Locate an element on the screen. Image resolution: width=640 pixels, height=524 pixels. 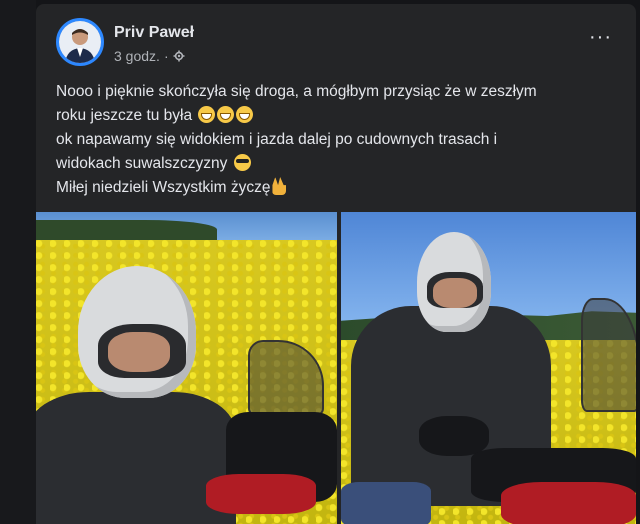
motorcycle-tank is located at coordinates (261, 494).